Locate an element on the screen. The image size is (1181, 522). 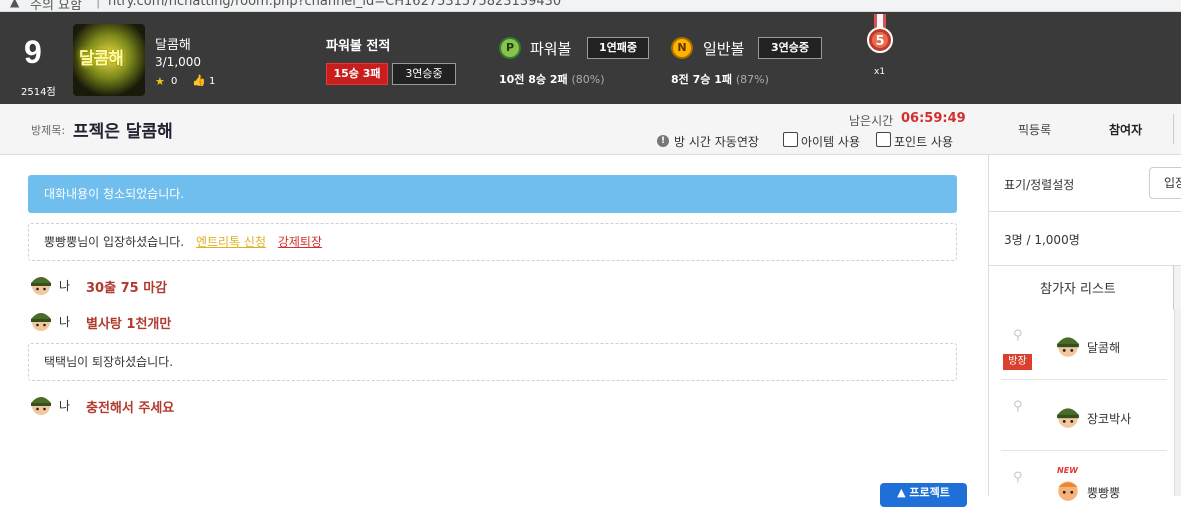
leave-notice-text: 택택님이 퇴장하셨습니다. is located at coordinates (109, 362).